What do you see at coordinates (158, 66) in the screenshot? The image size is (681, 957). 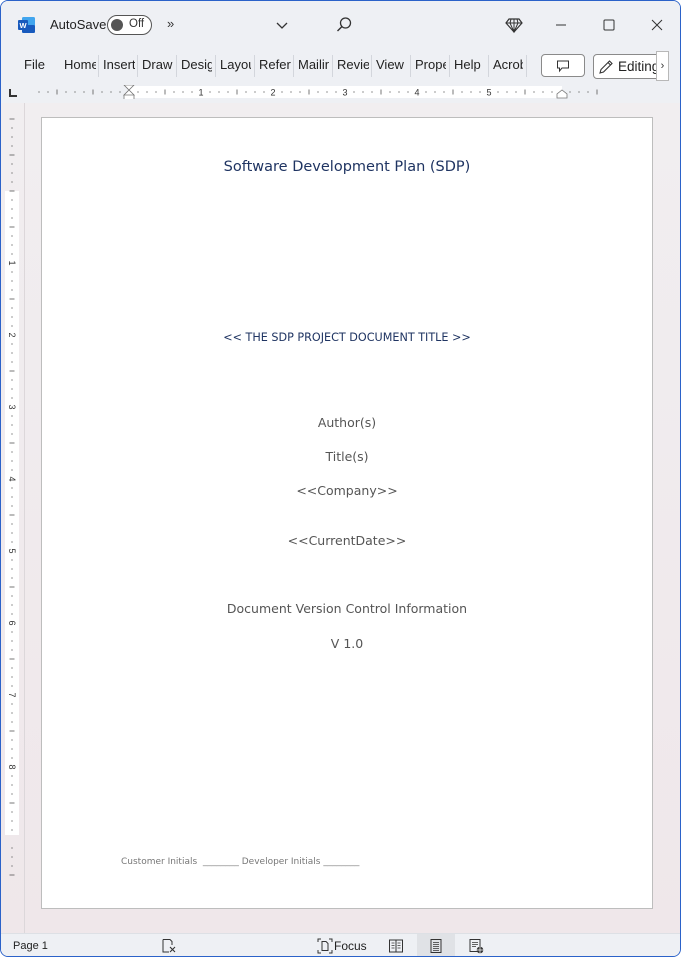 I see `tab-draw: Draw` at bounding box center [158, 66].